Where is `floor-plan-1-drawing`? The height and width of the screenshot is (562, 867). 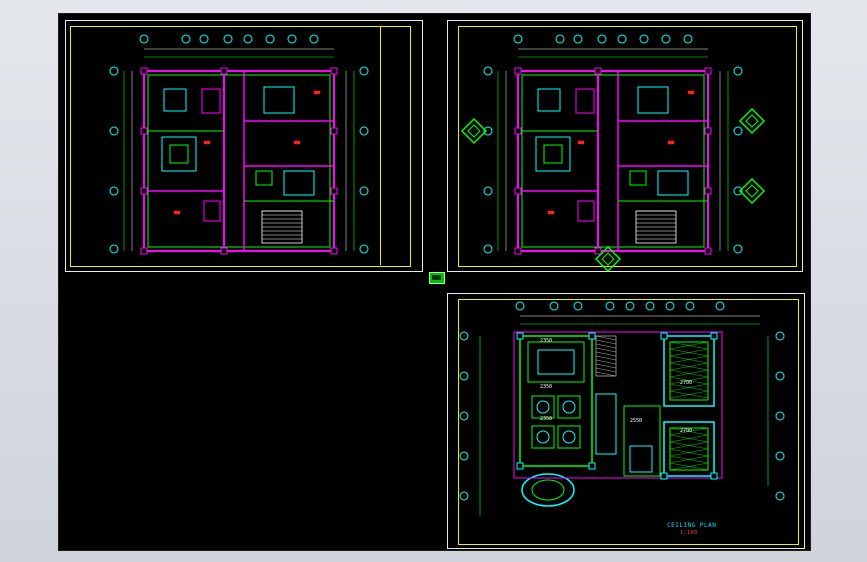 floor-plan-1-drawing is located at coordinates (239, 144).